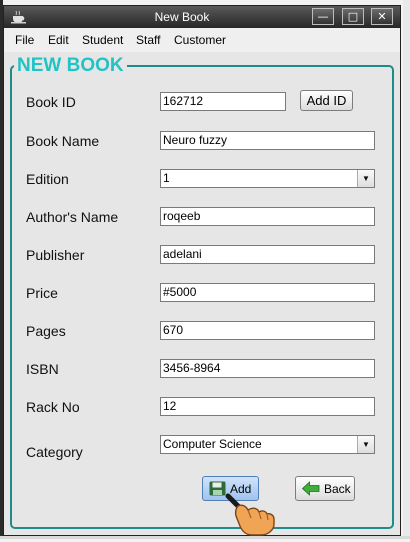 The width and height of the screenshot is (410, 542). I want to click on menu-edit: Edit, so click(58, 40).